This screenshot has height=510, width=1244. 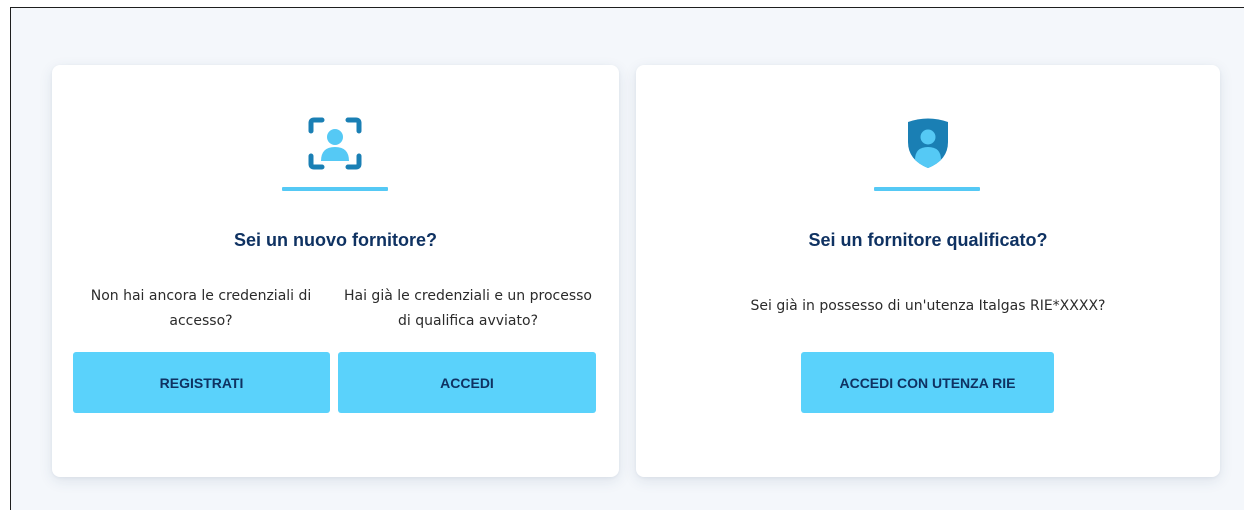 I want to click on user-shield-icon, so click(x=928, y=144).